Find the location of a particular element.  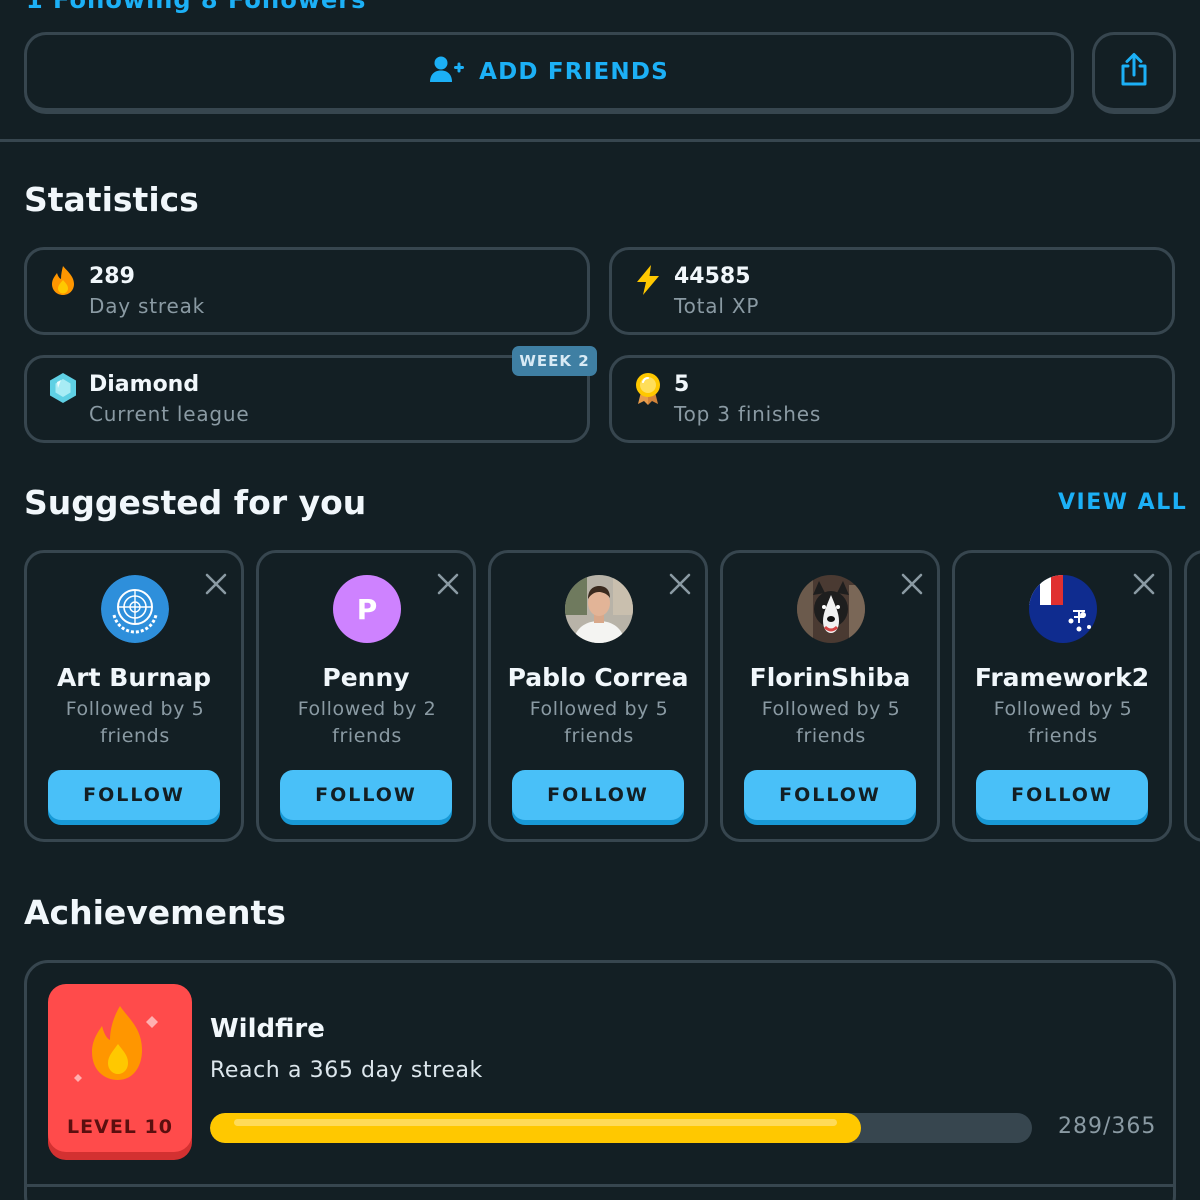

achievement-progress-bar is located at coordinates (621, 1128).